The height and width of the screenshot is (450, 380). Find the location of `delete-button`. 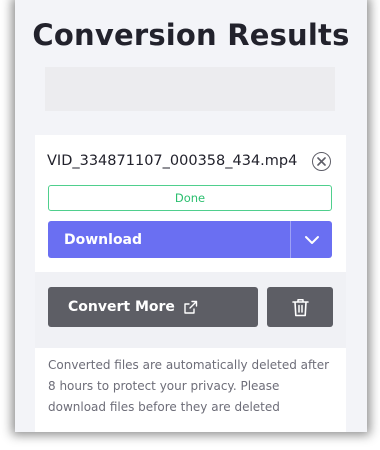

delete-button is located at coordinates (300, 307).